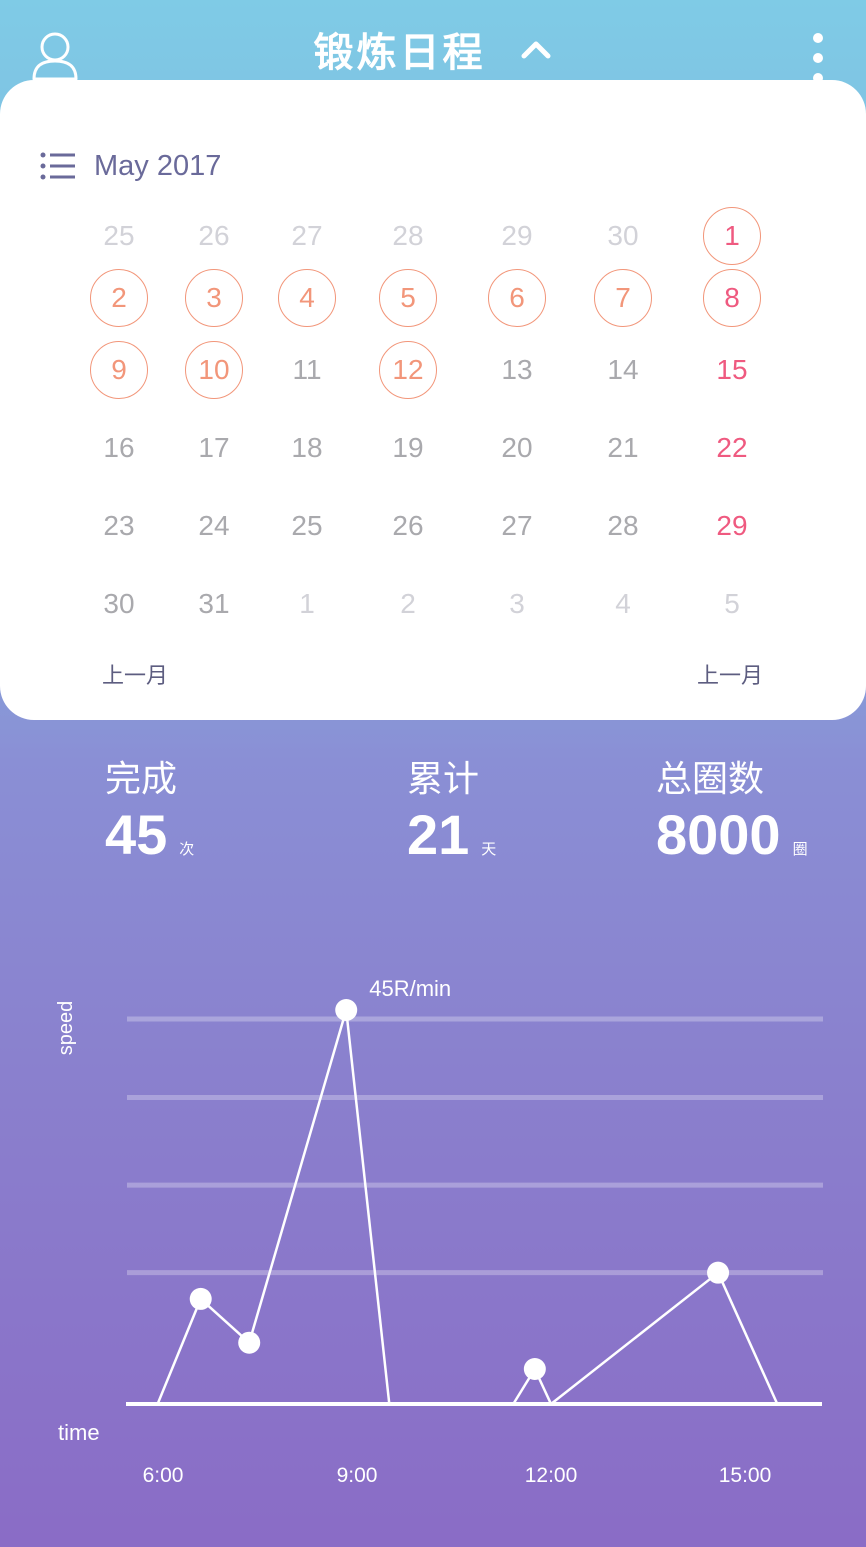  I want to click on month-label: May 2017, so click(158, 165).